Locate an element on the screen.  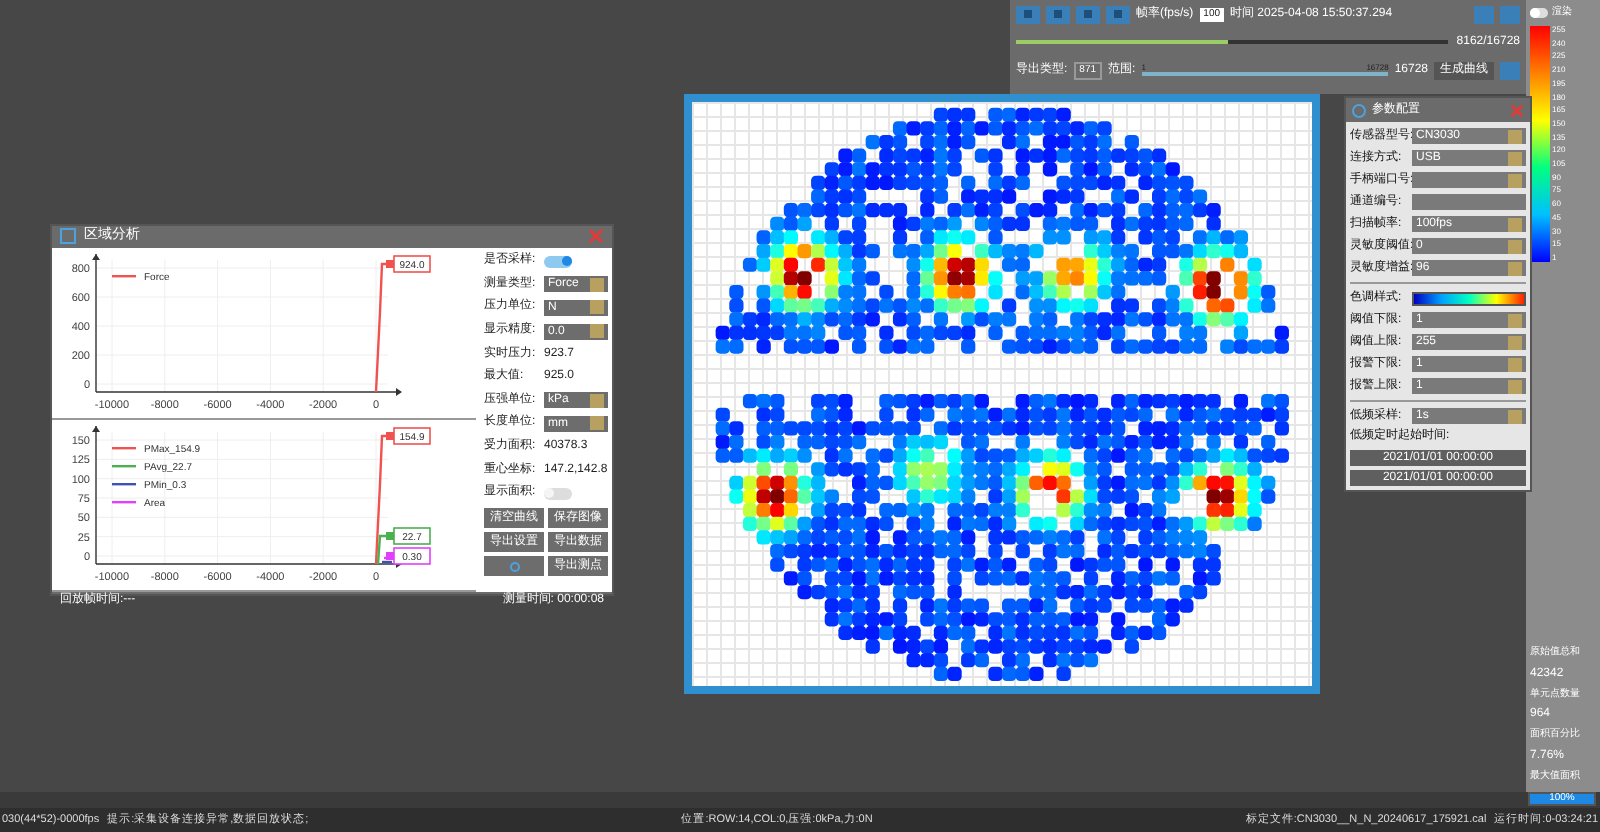
dropdown is located at coordinates (1469, 180).